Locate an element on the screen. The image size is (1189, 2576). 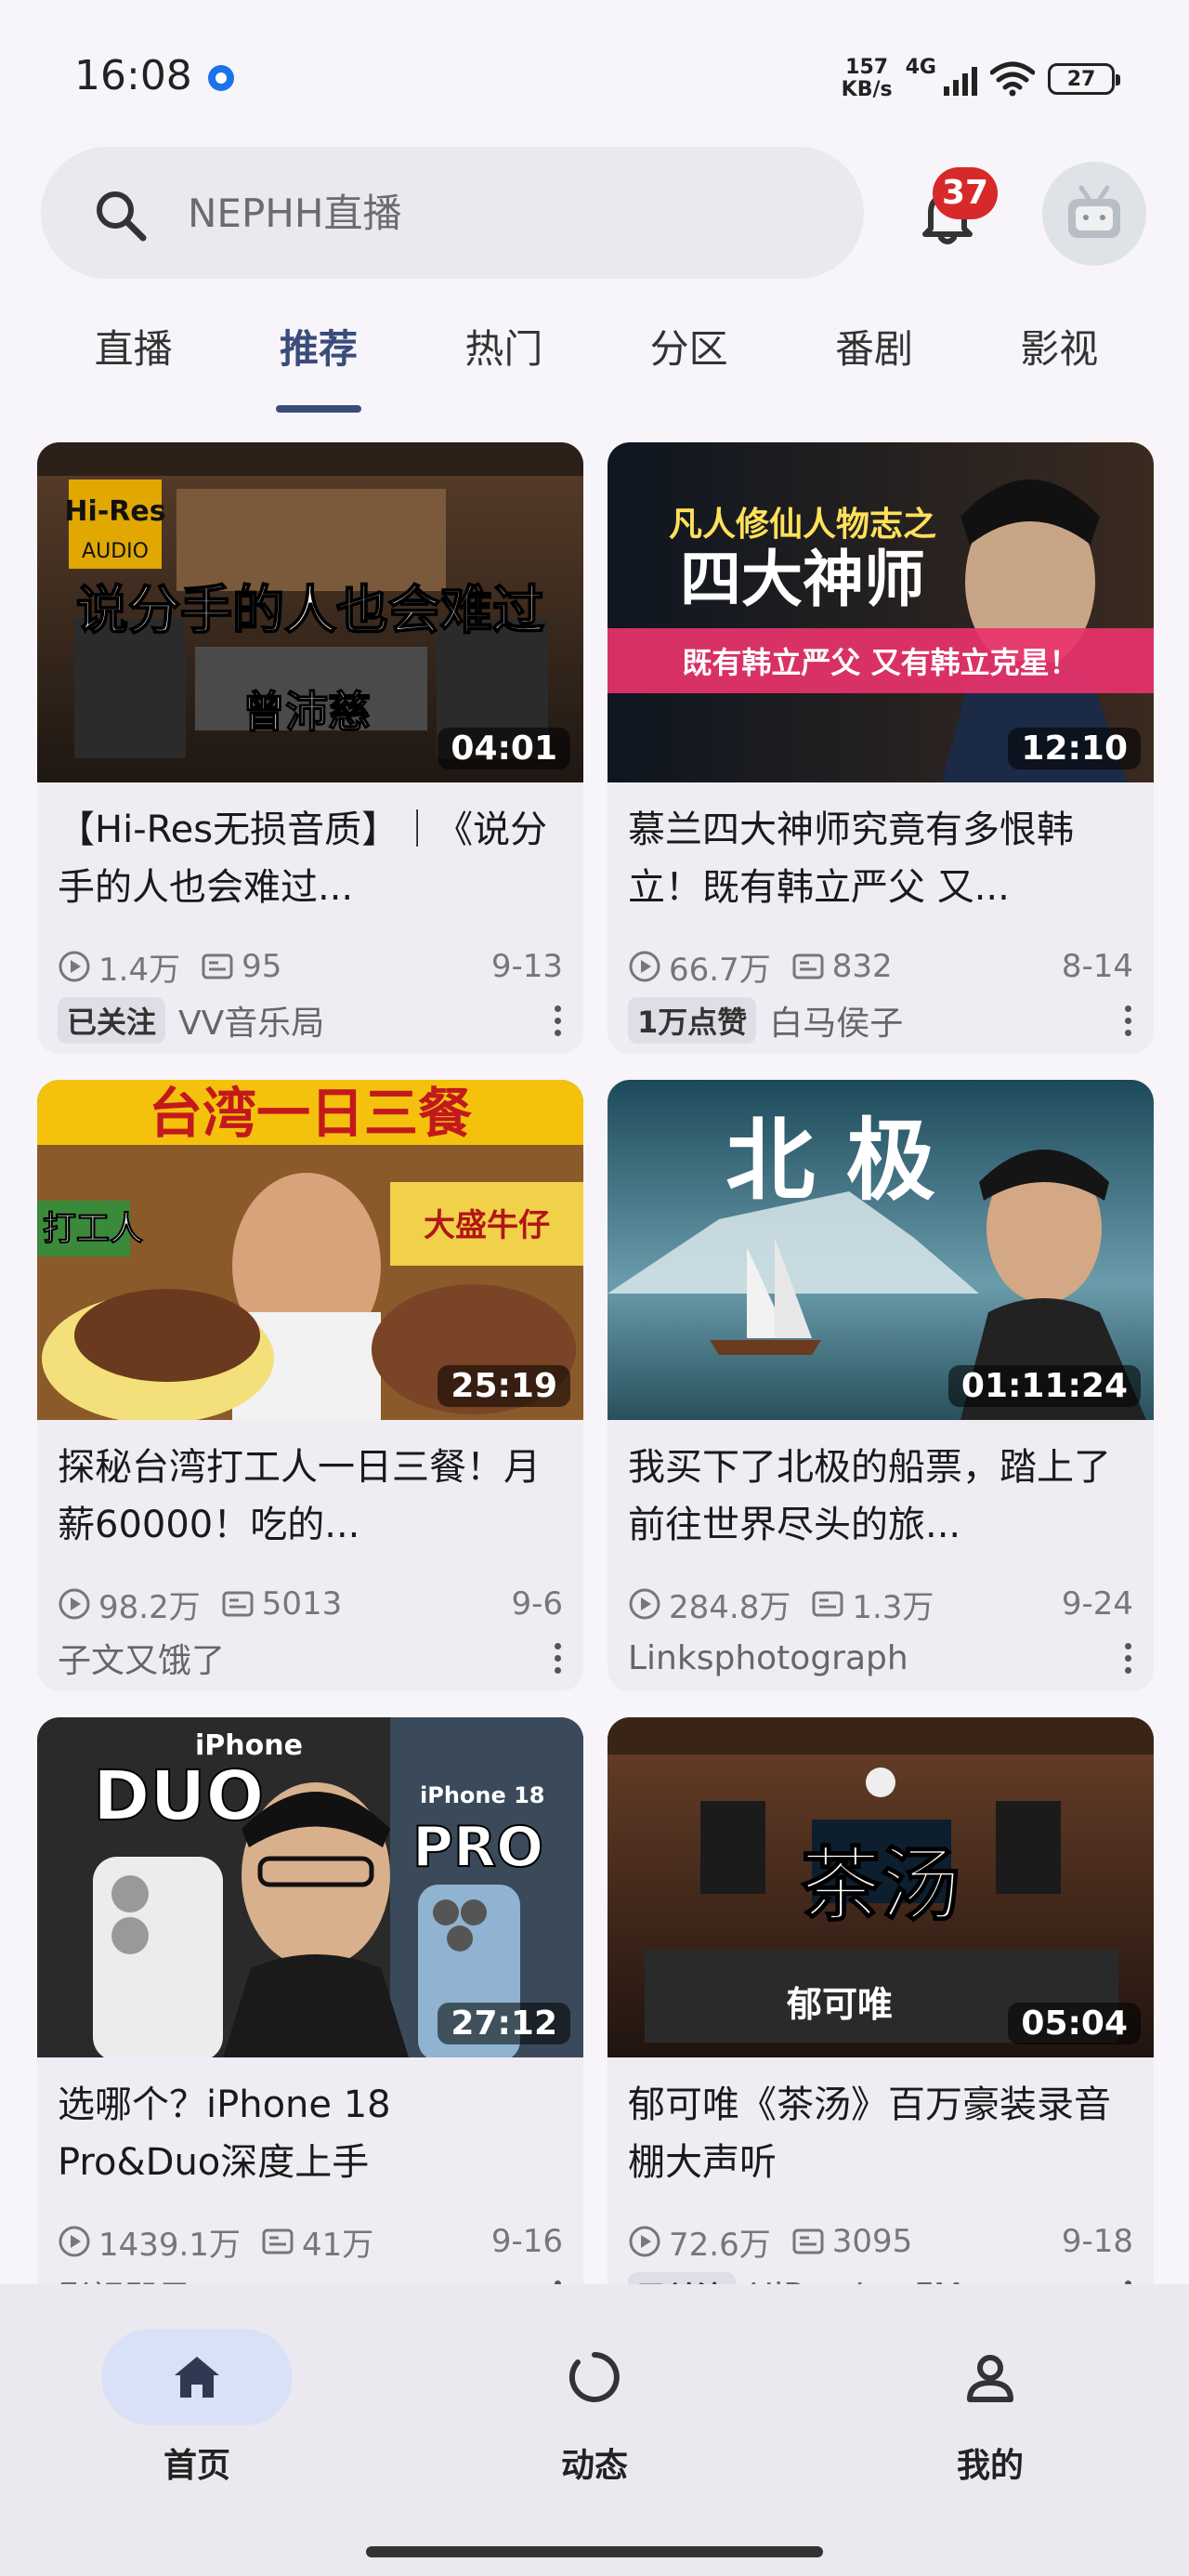
upload-date: 8-14 is located at coordinates (1097, 966).